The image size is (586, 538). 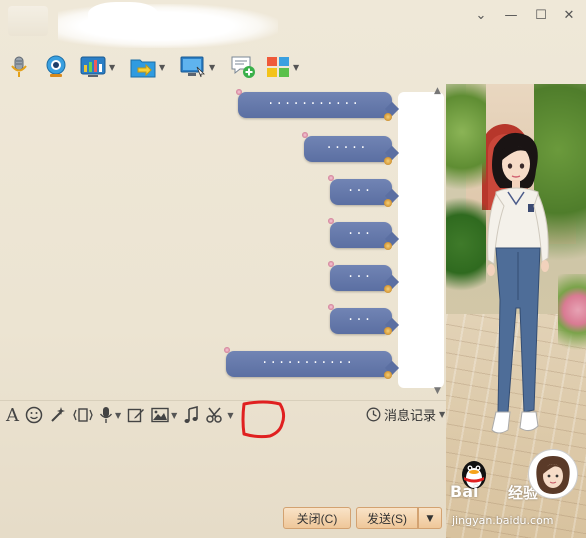 What do you see at coordinates (541, 16) in the screenshot?
I see `maximize-button: ☐` at bounding box center [541, 16].